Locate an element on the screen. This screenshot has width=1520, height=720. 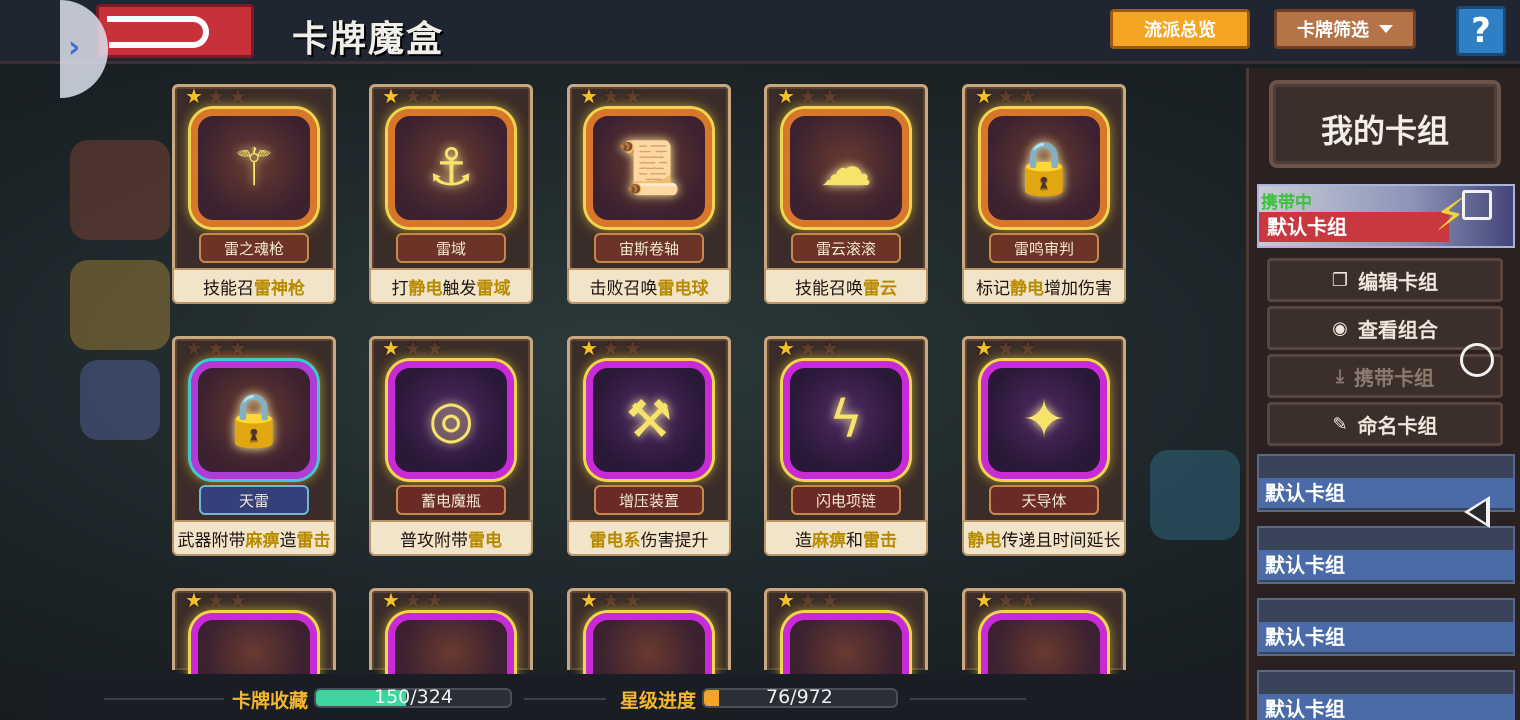
eye-icon: ◉ is located at coordinates (1340, 328).